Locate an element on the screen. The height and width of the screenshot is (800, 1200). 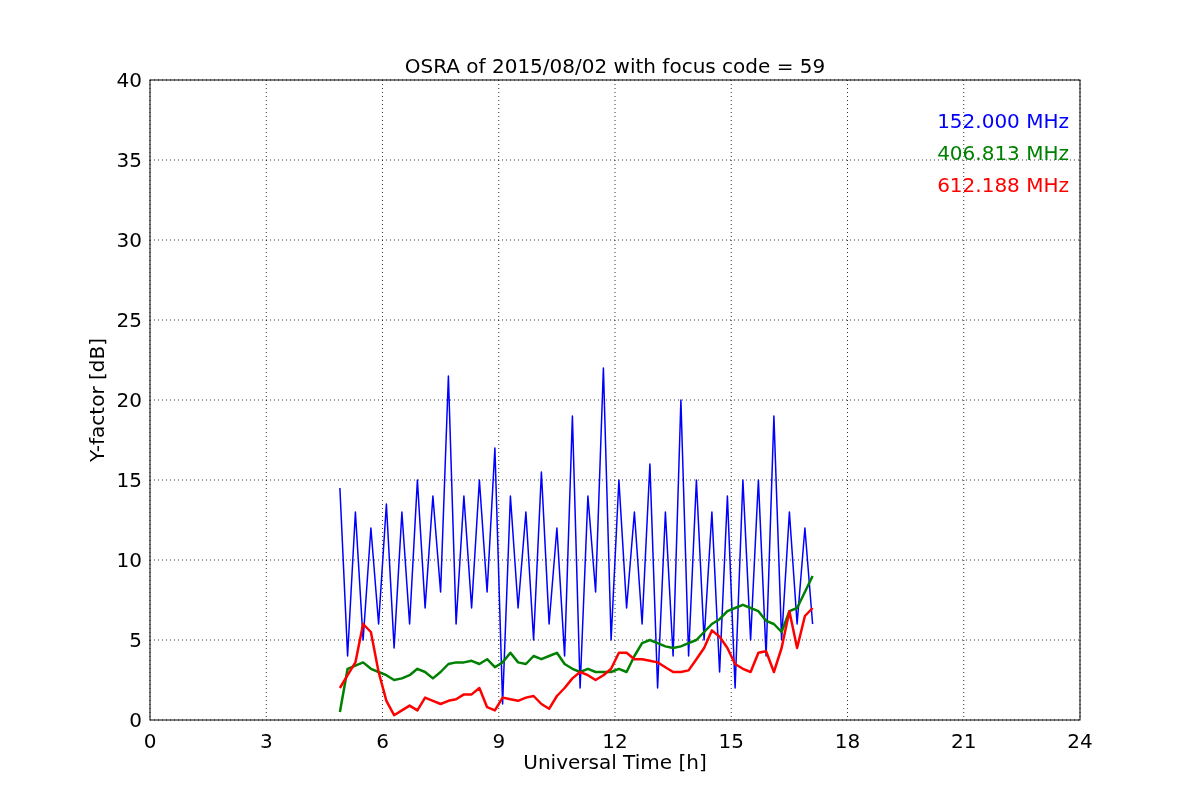
y-tick-label: 15 is located at coordinates (129, 480).